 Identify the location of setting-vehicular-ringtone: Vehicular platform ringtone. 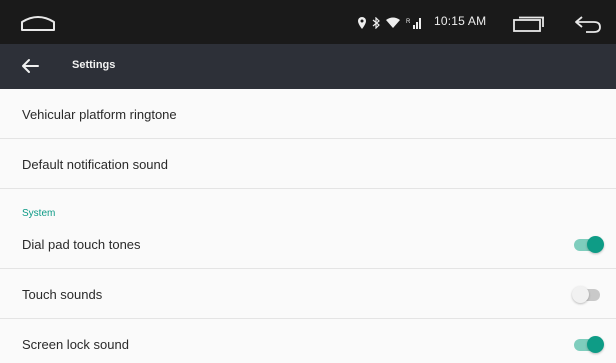
(308, 114).